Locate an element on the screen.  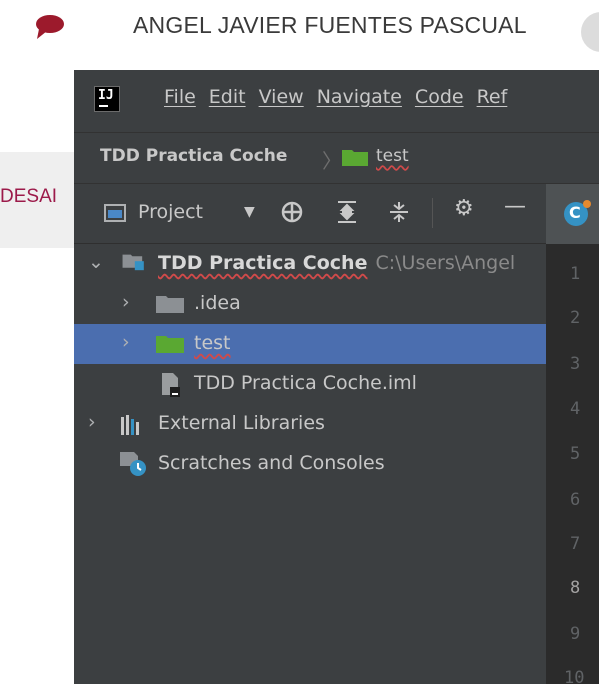
user-name: ANGEL JAVIER FUENTES PASCUAL is located at coordinates (330, 25).